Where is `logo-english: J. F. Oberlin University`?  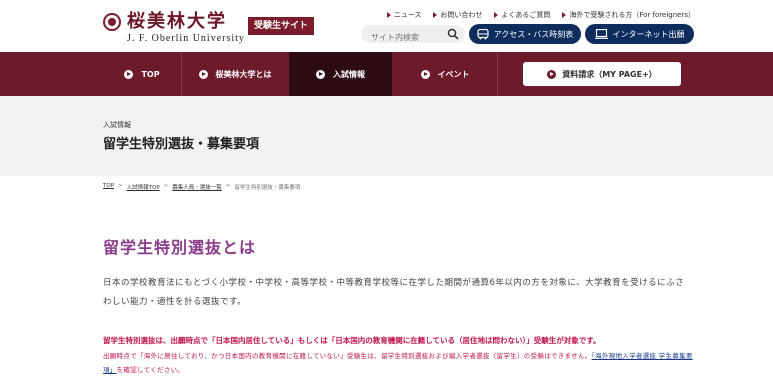 logo-english: J. F. Oberlin University is located at coordinates (186, 38).